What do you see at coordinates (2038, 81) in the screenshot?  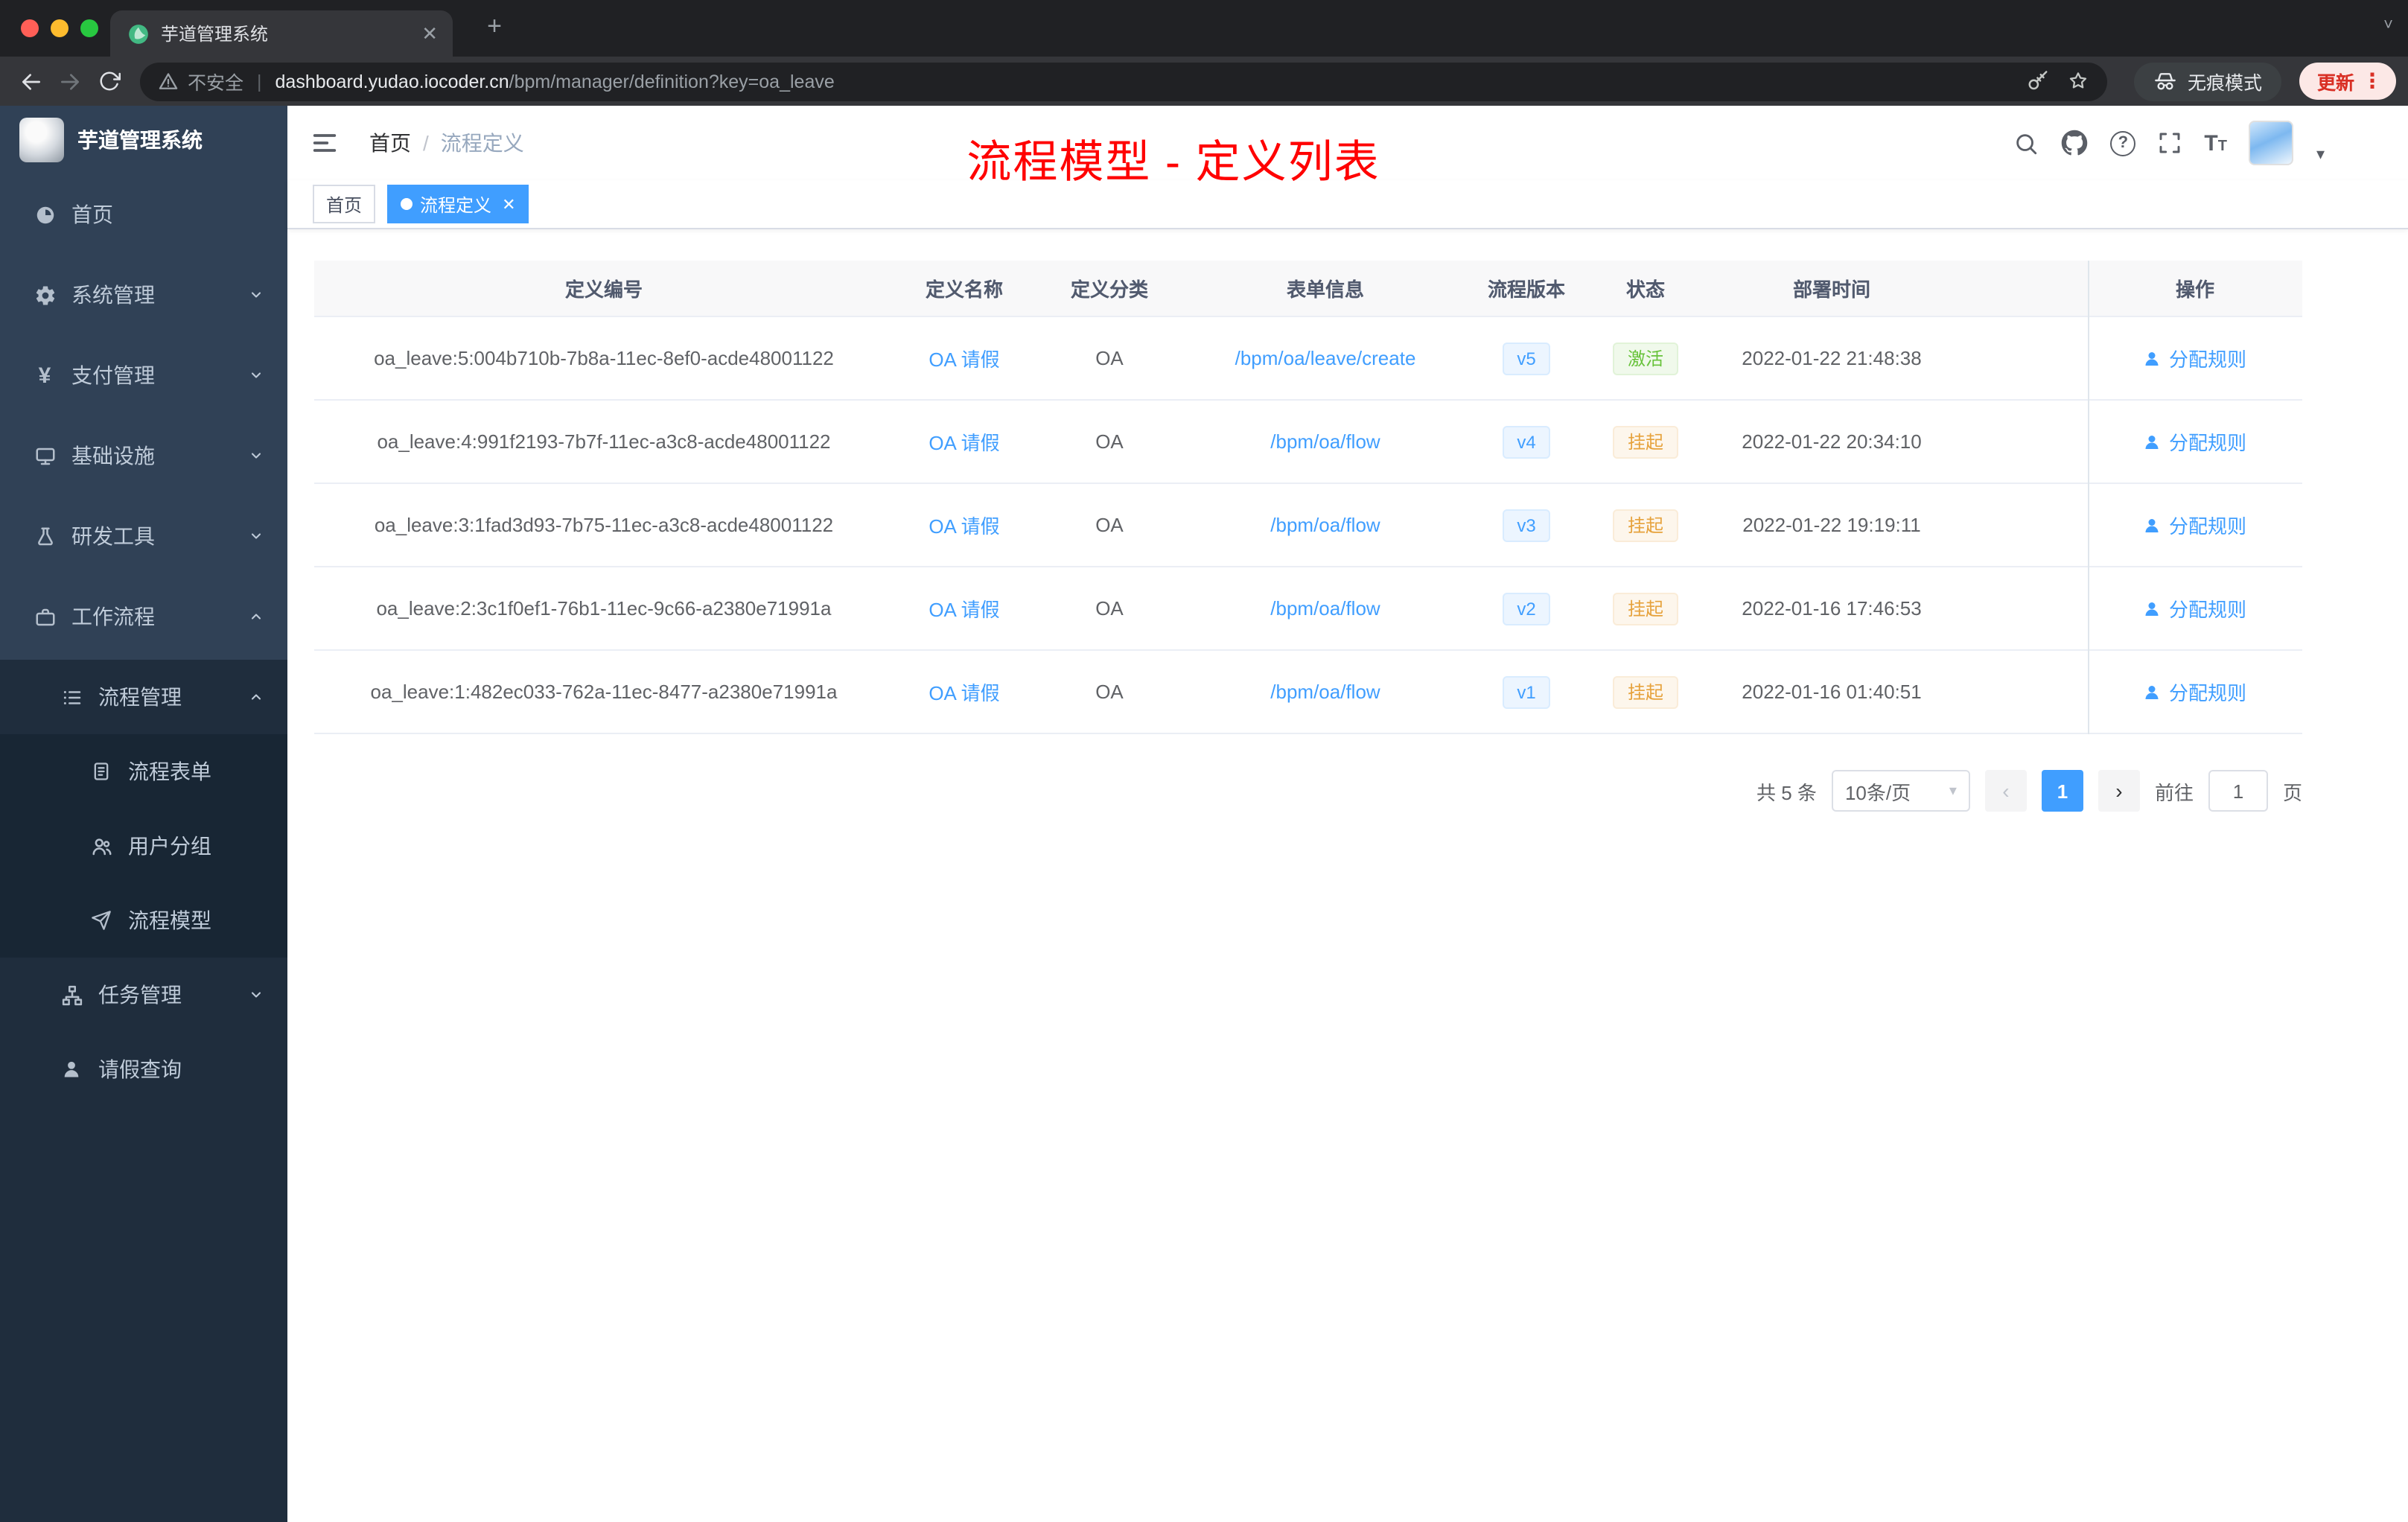 I see `password-key-icon` at bounding box center [2038, 81].